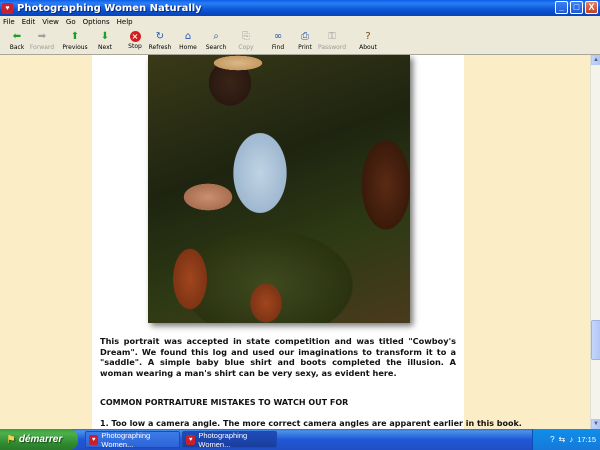 The width and height of the screenshot is (600, 450). I want to click on toolbar-label: Back, so click(17, 47).